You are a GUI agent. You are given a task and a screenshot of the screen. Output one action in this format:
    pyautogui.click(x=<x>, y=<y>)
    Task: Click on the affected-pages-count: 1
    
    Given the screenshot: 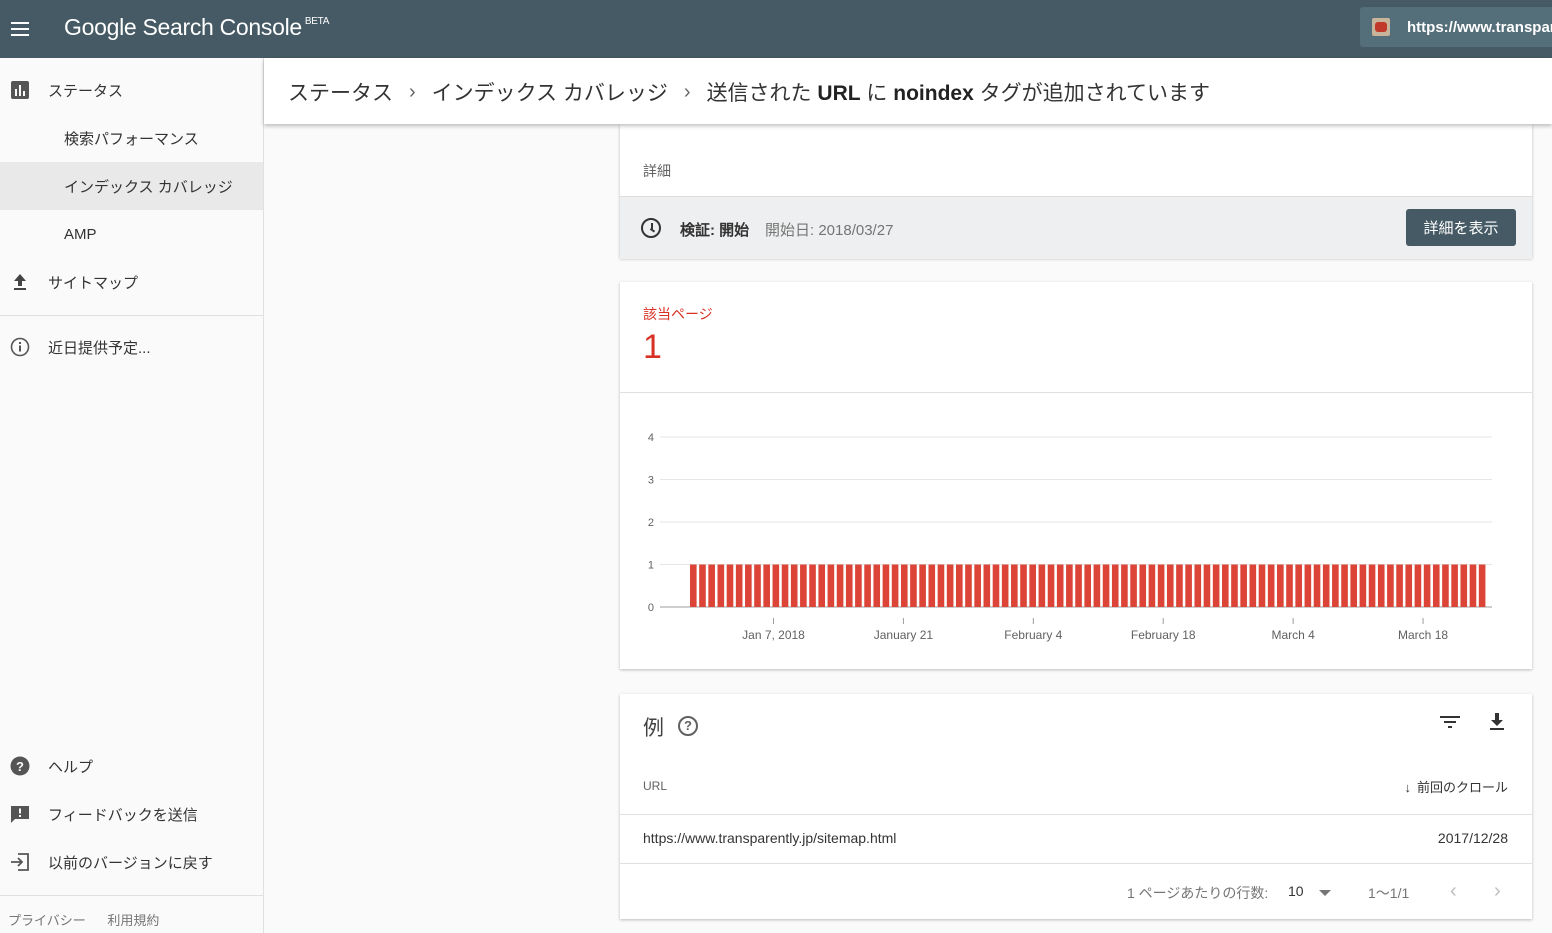 What is the action you would take?
    pyautogui.click(x=652, y=347)
    